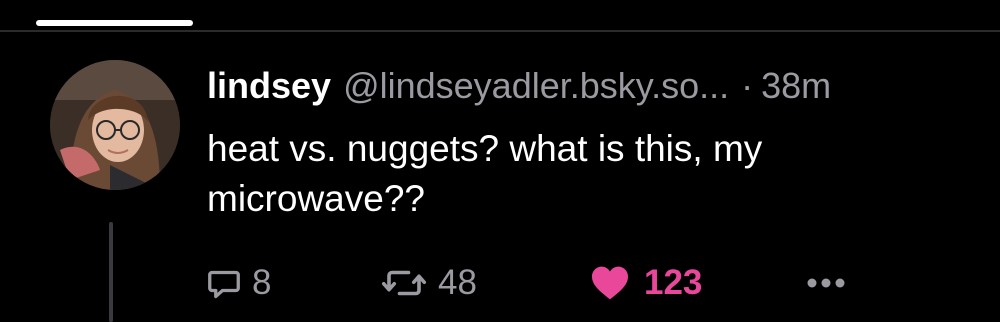 The height and width of the screenshot is (322, 1000). I want to click on post-header: lindsey @lindseyadler.bsky.so... · 38m, so click(519, 86).